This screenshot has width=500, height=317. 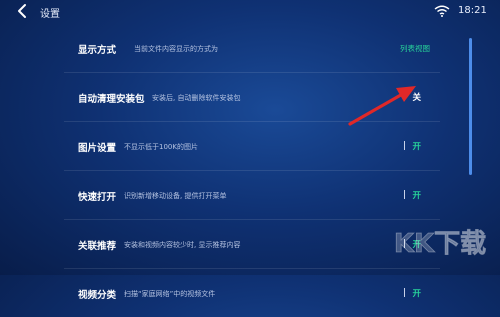 I want to click on setting-description: 识别新增移动设备, 提供打开菜单, so click(x=175, y=196).